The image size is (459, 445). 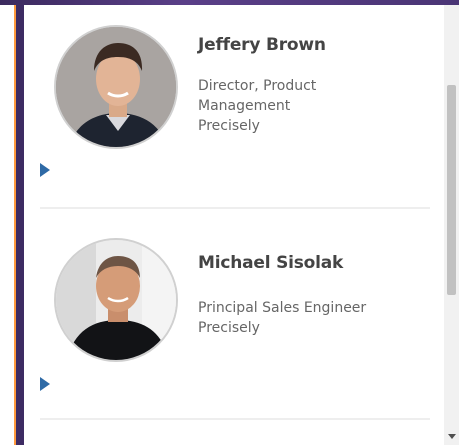 What do you see at coordinates (451, 190) in the screenshot?
I see `scrollbar-thumb` at bounding box center [451, 190].